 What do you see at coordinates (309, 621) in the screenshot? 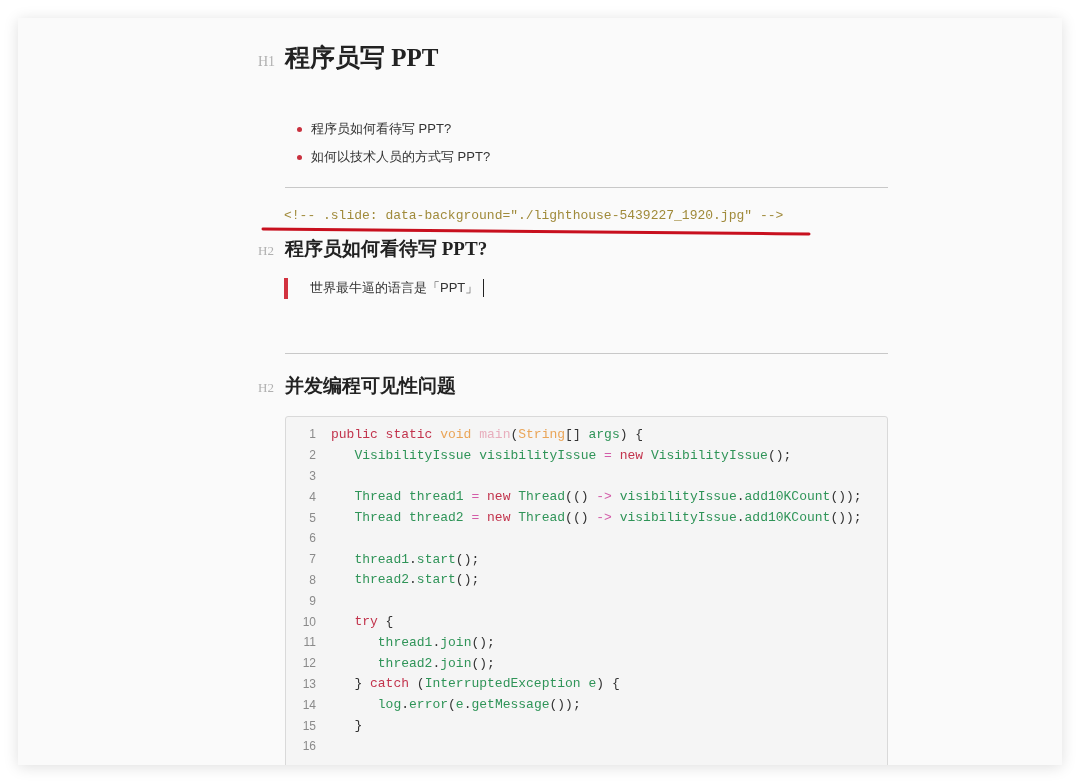
I see `line-number: 10` at bounding box center [309, 621].